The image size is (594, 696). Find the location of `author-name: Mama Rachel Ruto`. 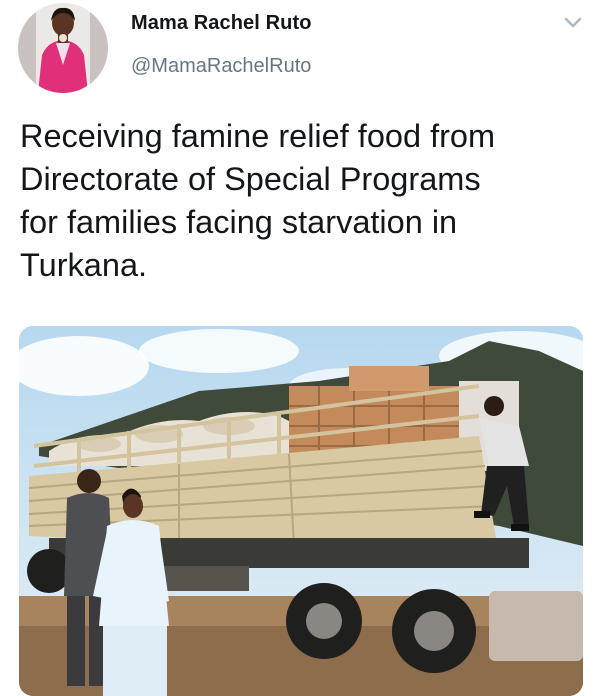

author-name: Mama Rachel Ruto is located at coordinates (221, 23).